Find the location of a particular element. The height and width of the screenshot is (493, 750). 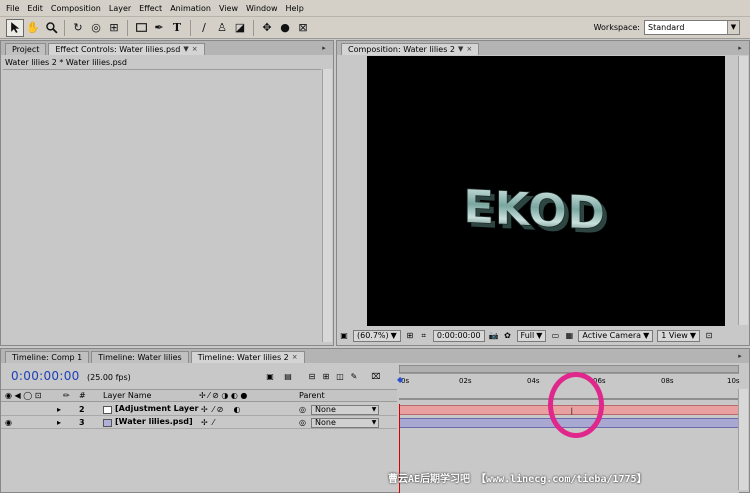

brainstorm-icon: ⌧ is located at coordinates (376, 376).